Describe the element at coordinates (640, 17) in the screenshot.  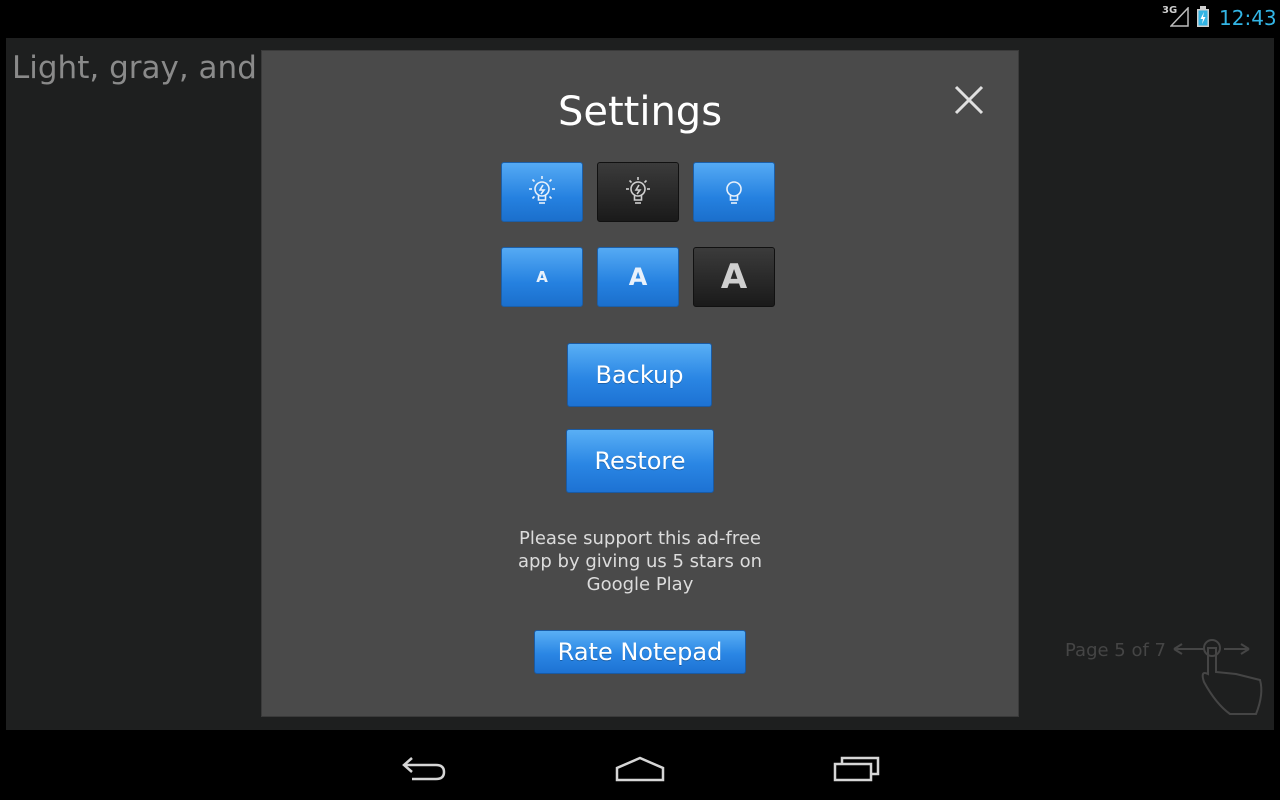
I see `status-bar: 3G 12:43` at that location.